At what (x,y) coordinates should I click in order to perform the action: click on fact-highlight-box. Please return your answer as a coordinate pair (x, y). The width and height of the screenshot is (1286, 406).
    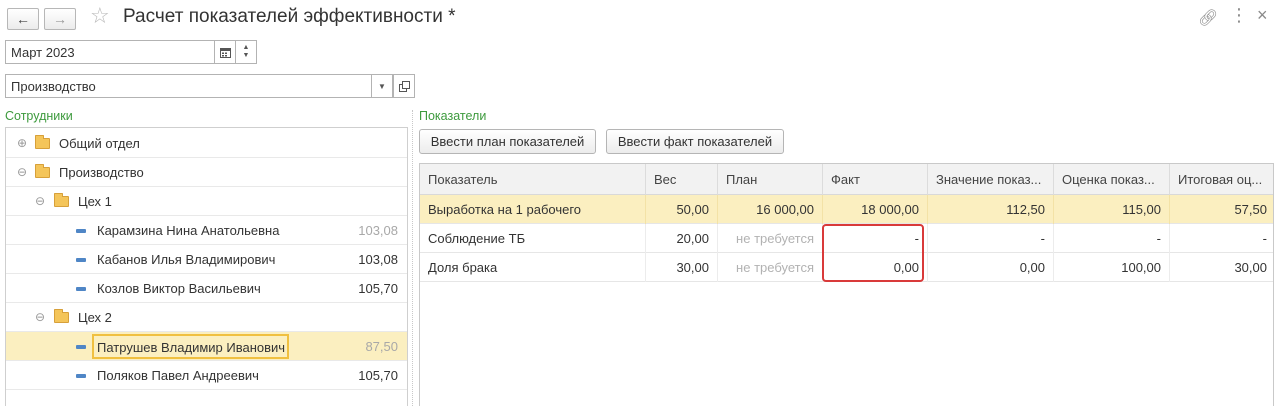
    Looking at the image, I should click on (873, 253).